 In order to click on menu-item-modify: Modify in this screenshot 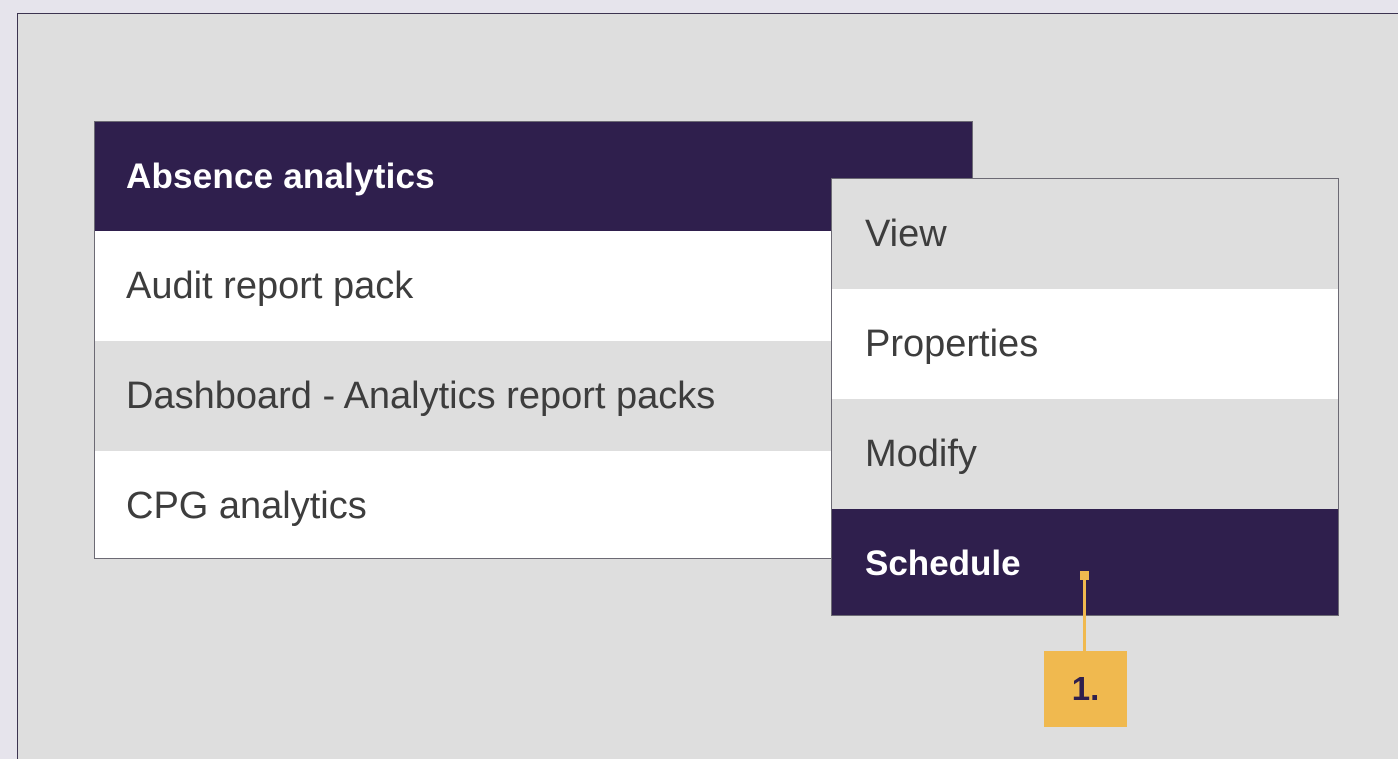, I will do `click(1085, 454)`.